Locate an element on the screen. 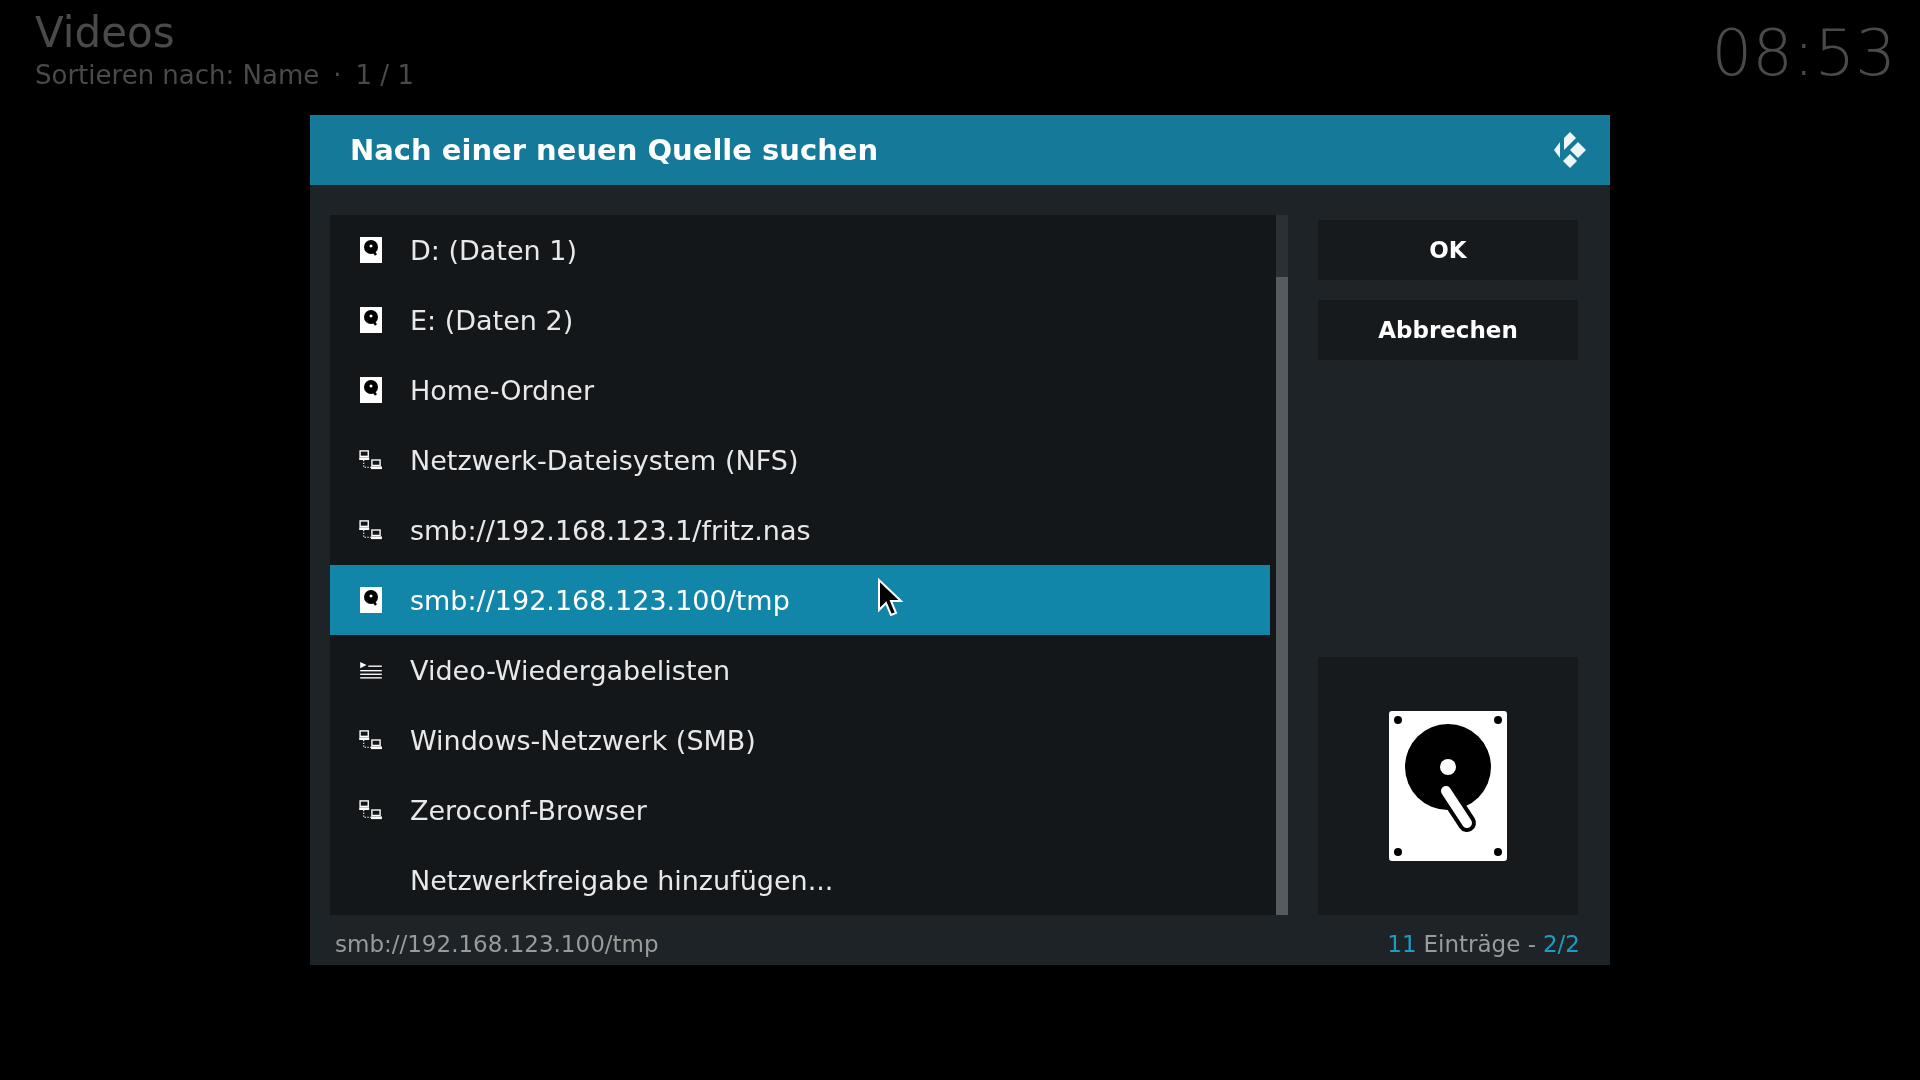  selected-path: smb://192.168.123.100/tmp is located at coordinates (497, 944).